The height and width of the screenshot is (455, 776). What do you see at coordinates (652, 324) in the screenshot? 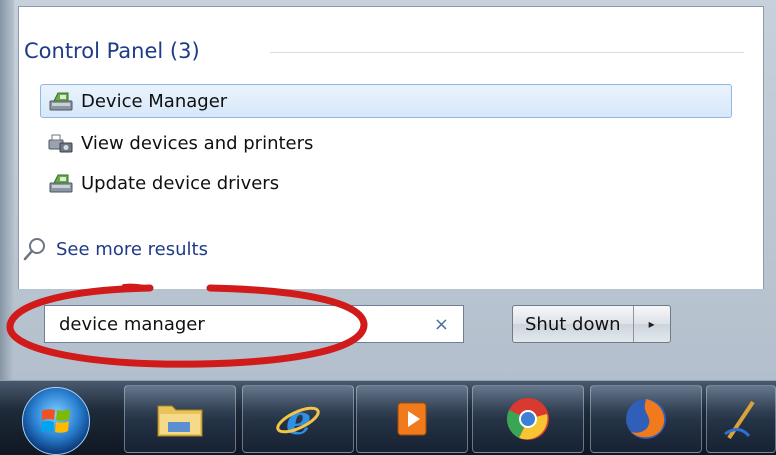
I see `shutdown-options-arrow-icon: ▸` at bounding box center [652, 324].